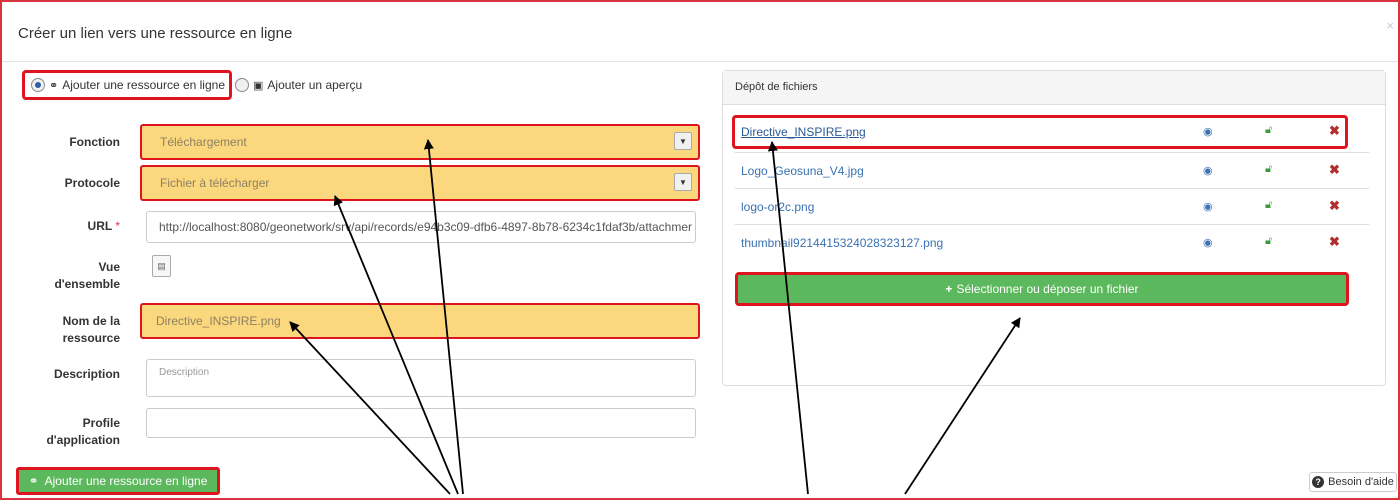 The image size is (1400, 500). Describe the element at coordinates (1040, 132) in the screenshot. I see `file-highlight-box` at that location.